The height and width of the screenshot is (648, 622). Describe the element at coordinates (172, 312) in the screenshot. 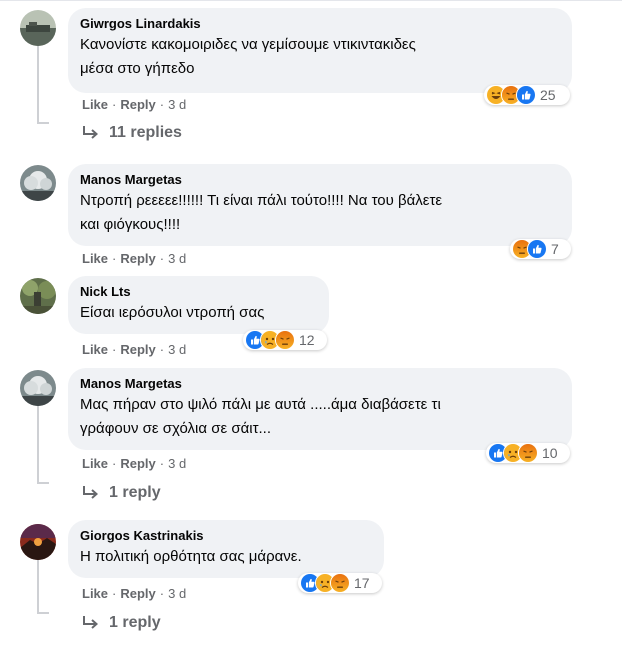

I see `comment-text: Είσαι ιερόσυλοι ντροπή σας` at that location.